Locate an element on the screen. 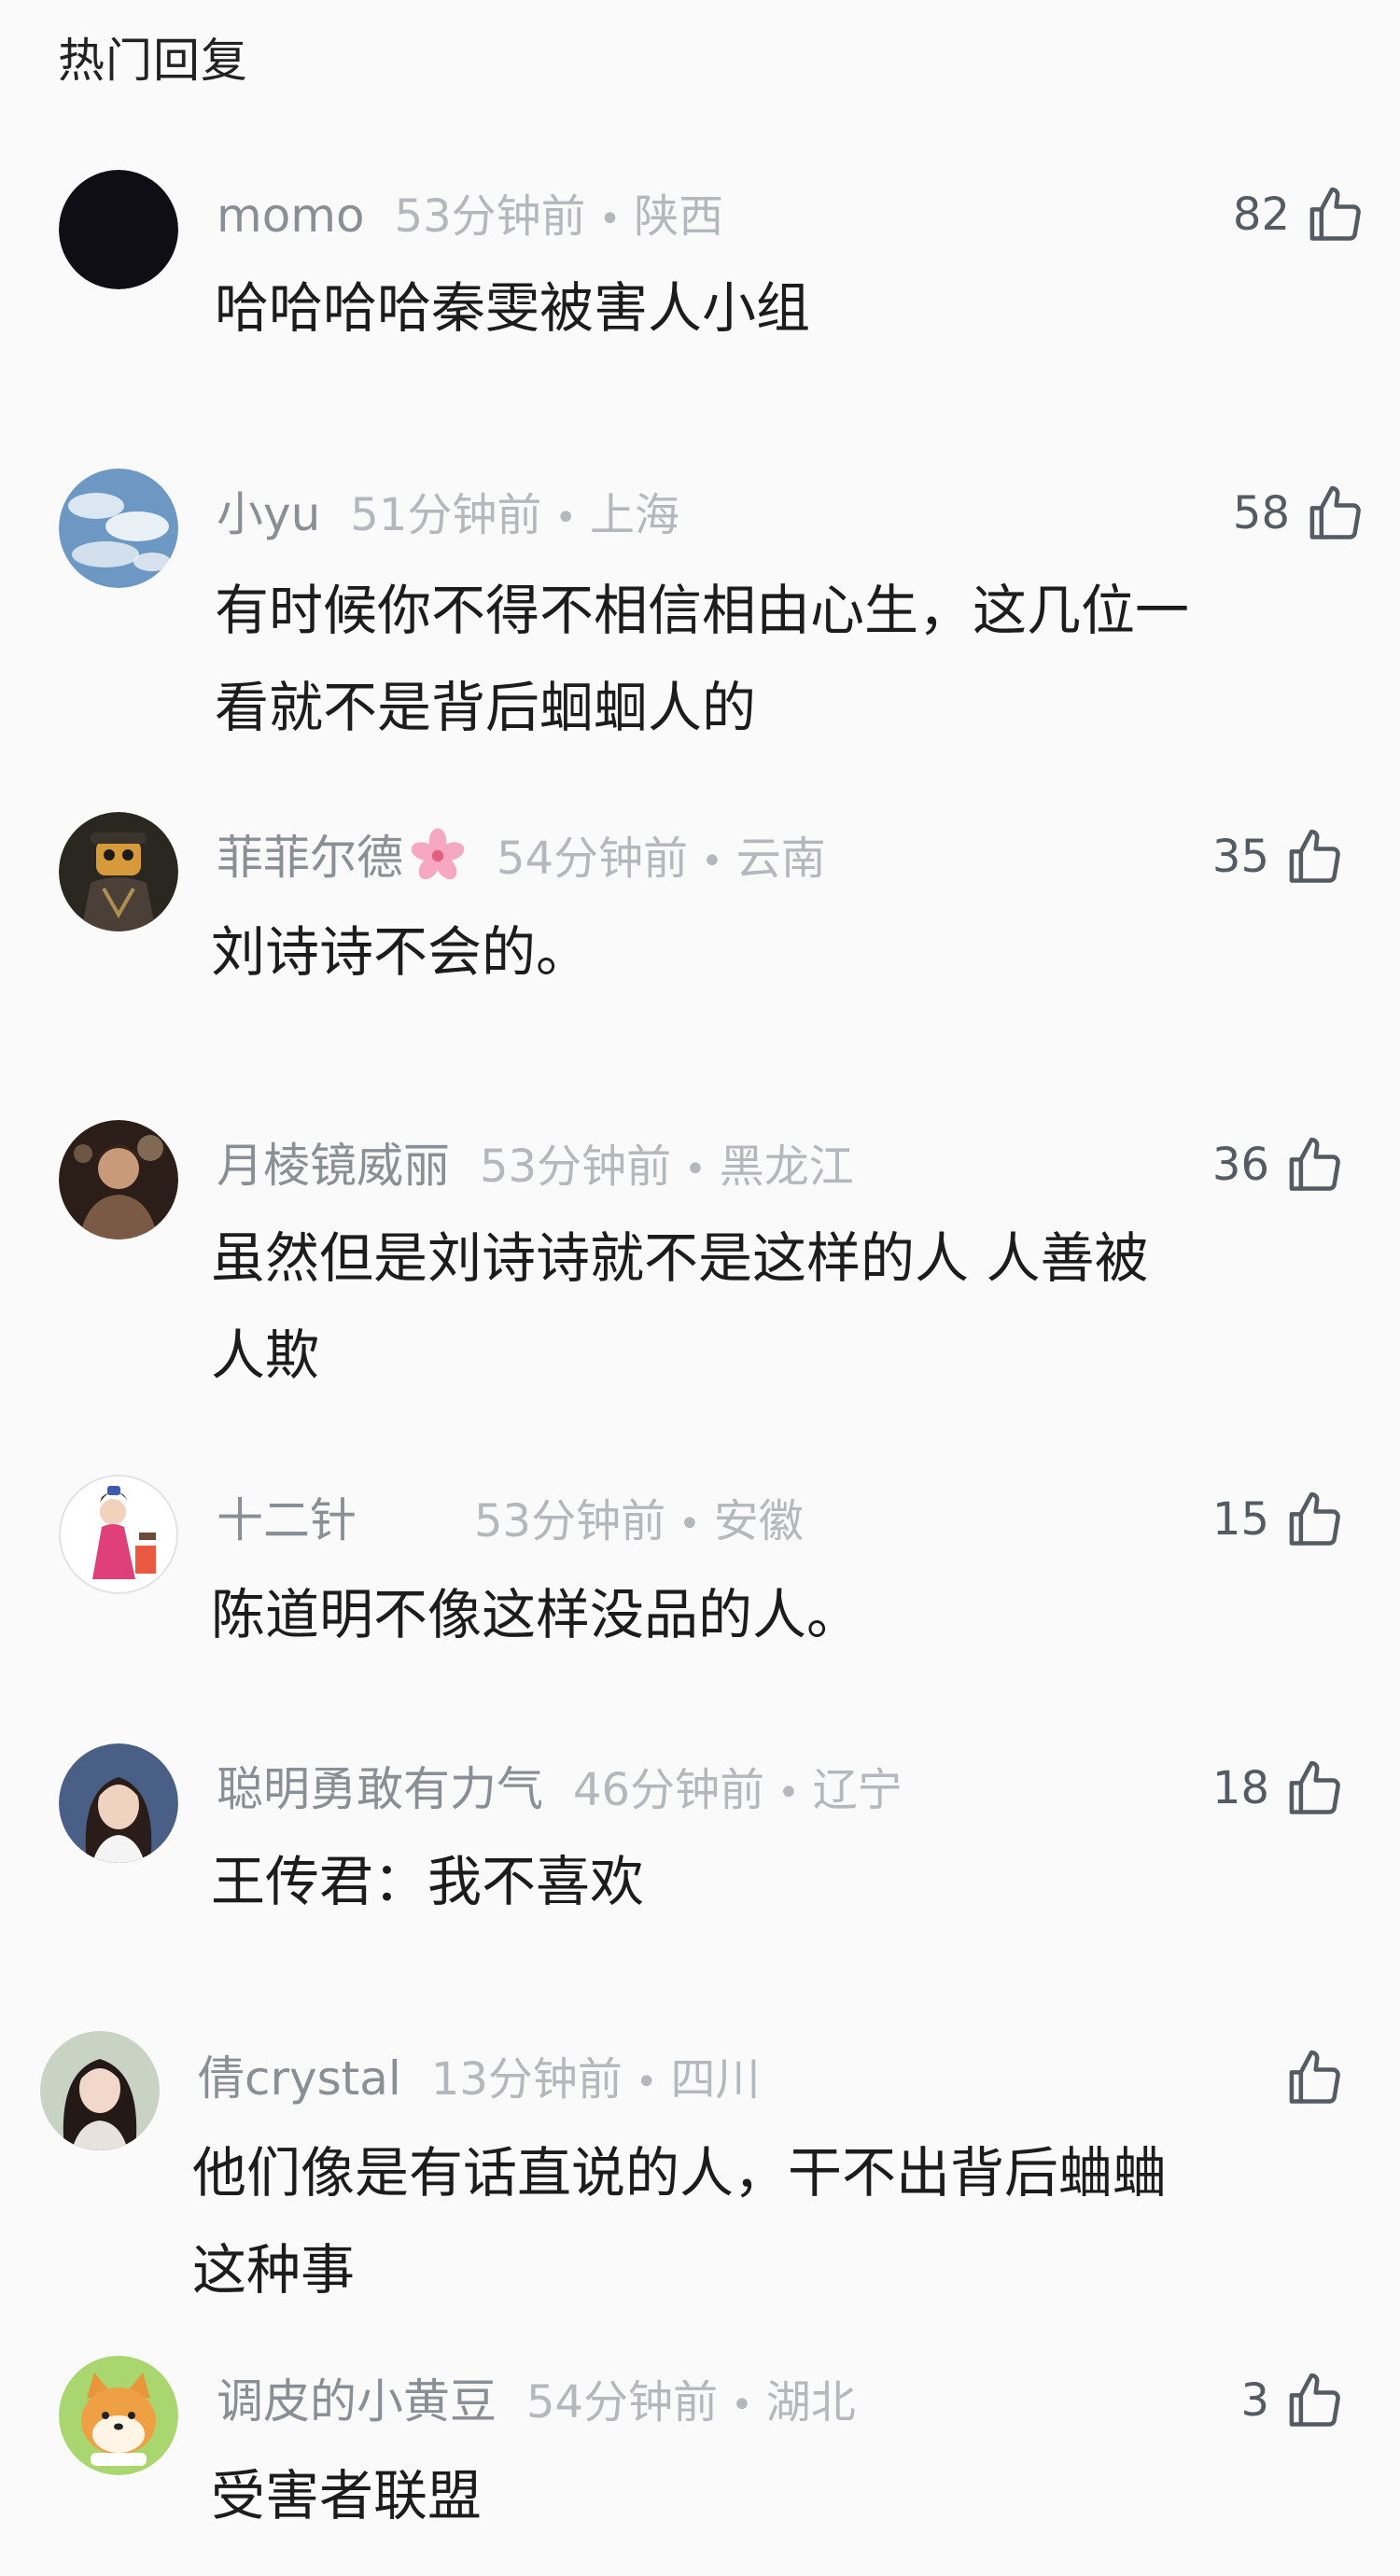 The image size is (1400, 2576). location: 上海 is located at coordinates (634, 515).